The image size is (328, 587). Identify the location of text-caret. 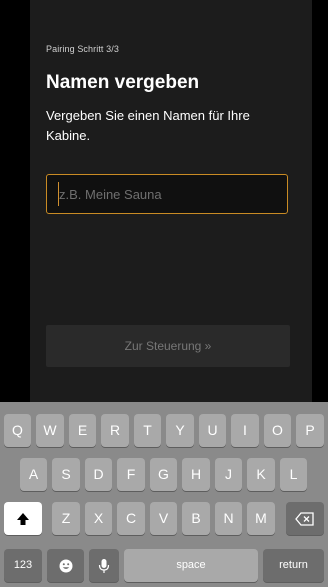
(58, 194).